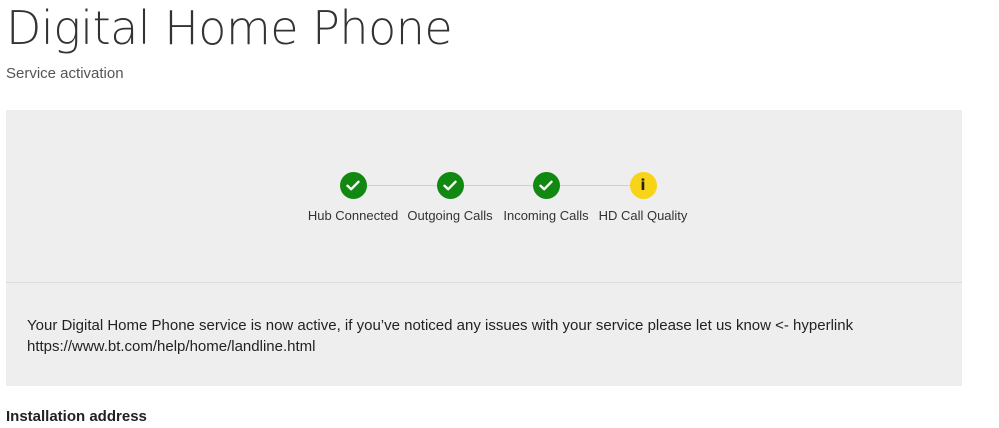 This screenshot has height=428, width=999. I want to click on installation-address-heading: Installation address, so click(76, 416).